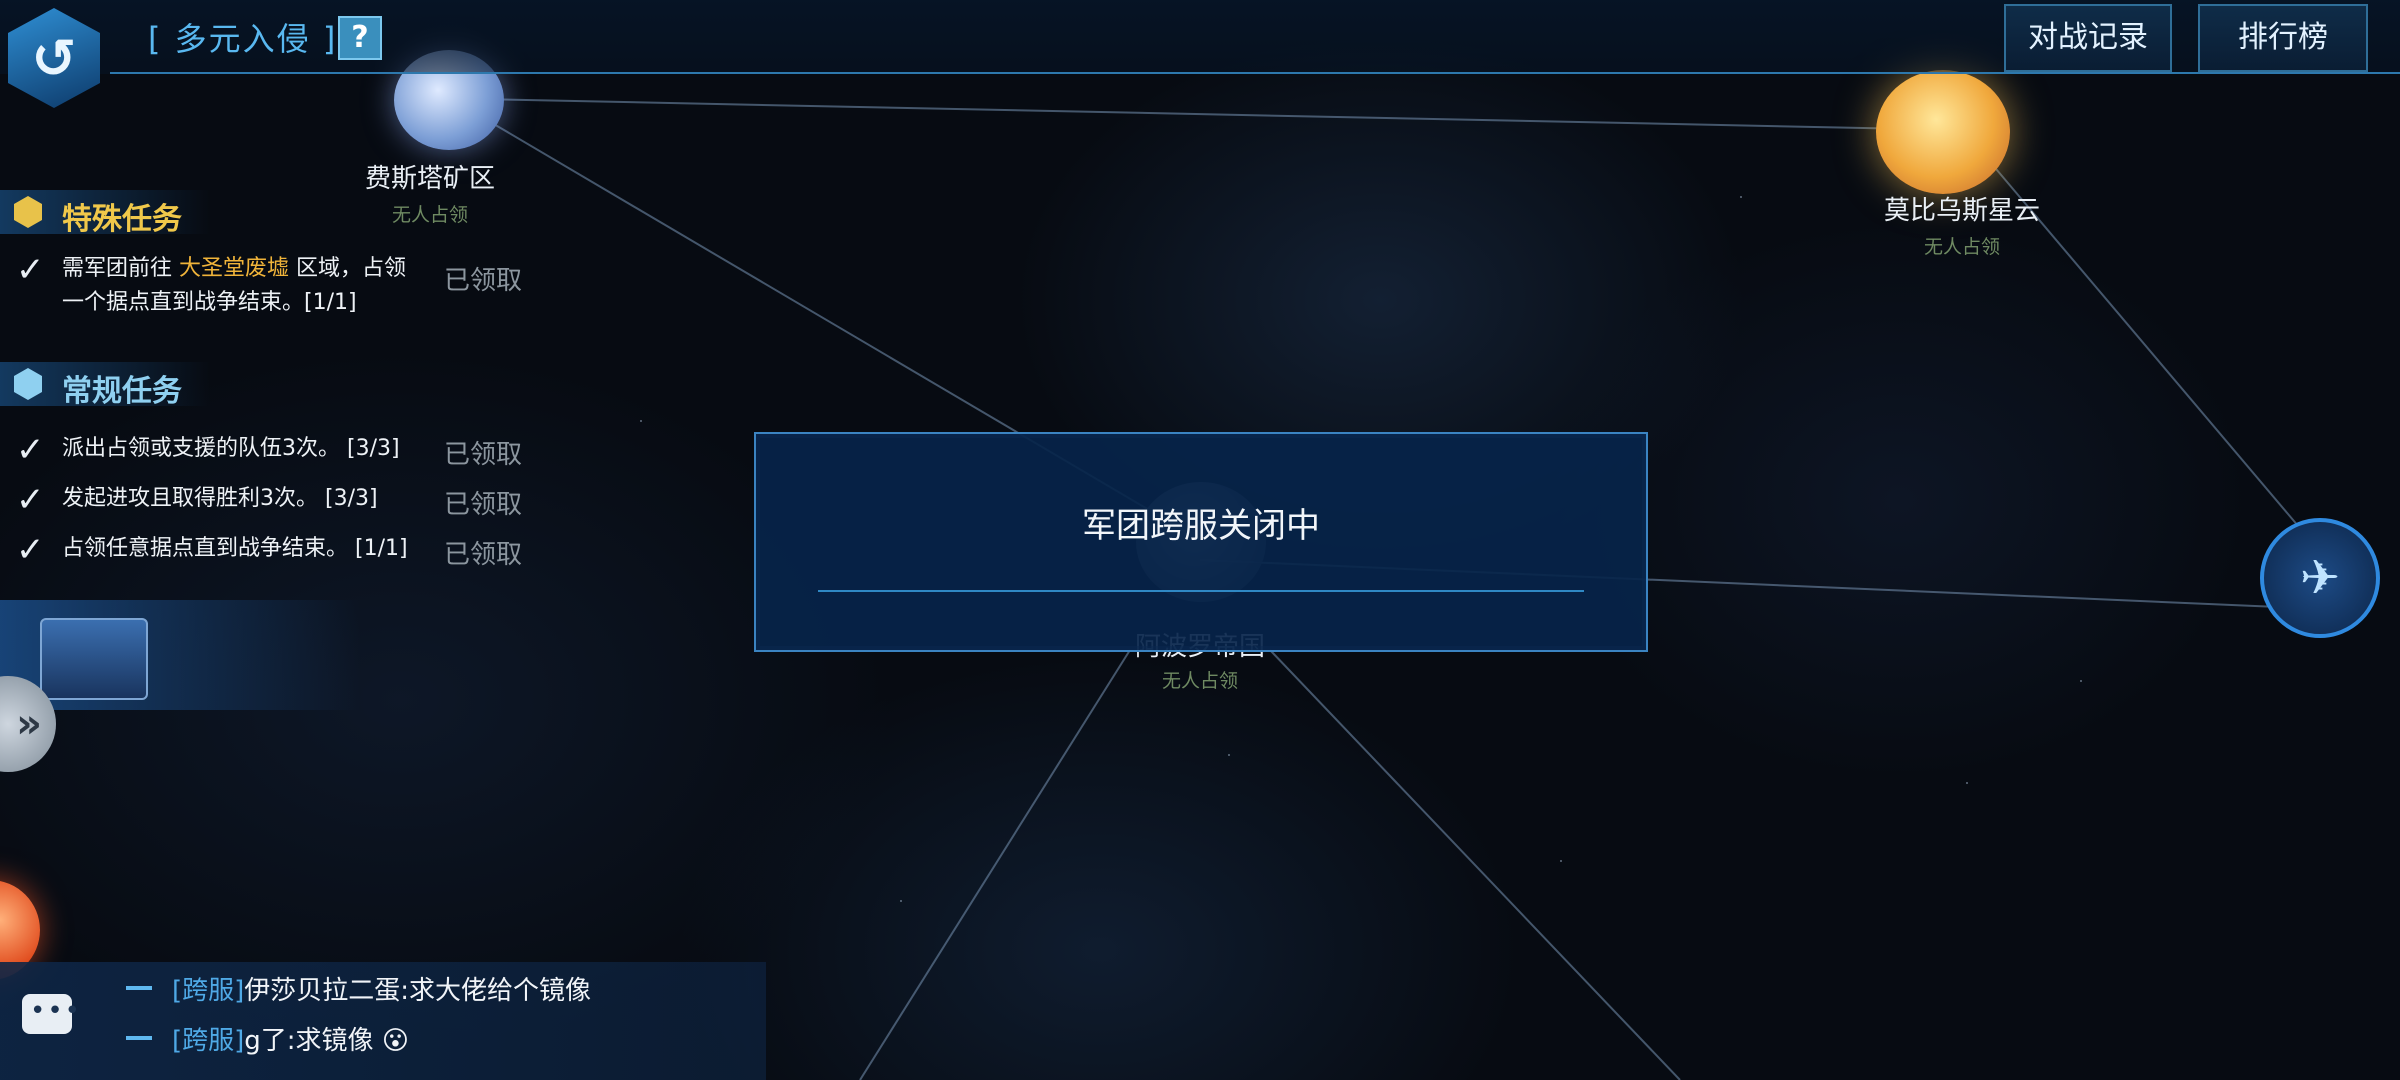 The height and width of the screenshot is (1080, 2400). Describe the element at coordinates (1961, 211) in the screenshot. I see `planet-name: 莫比乌斯星云` at that location.